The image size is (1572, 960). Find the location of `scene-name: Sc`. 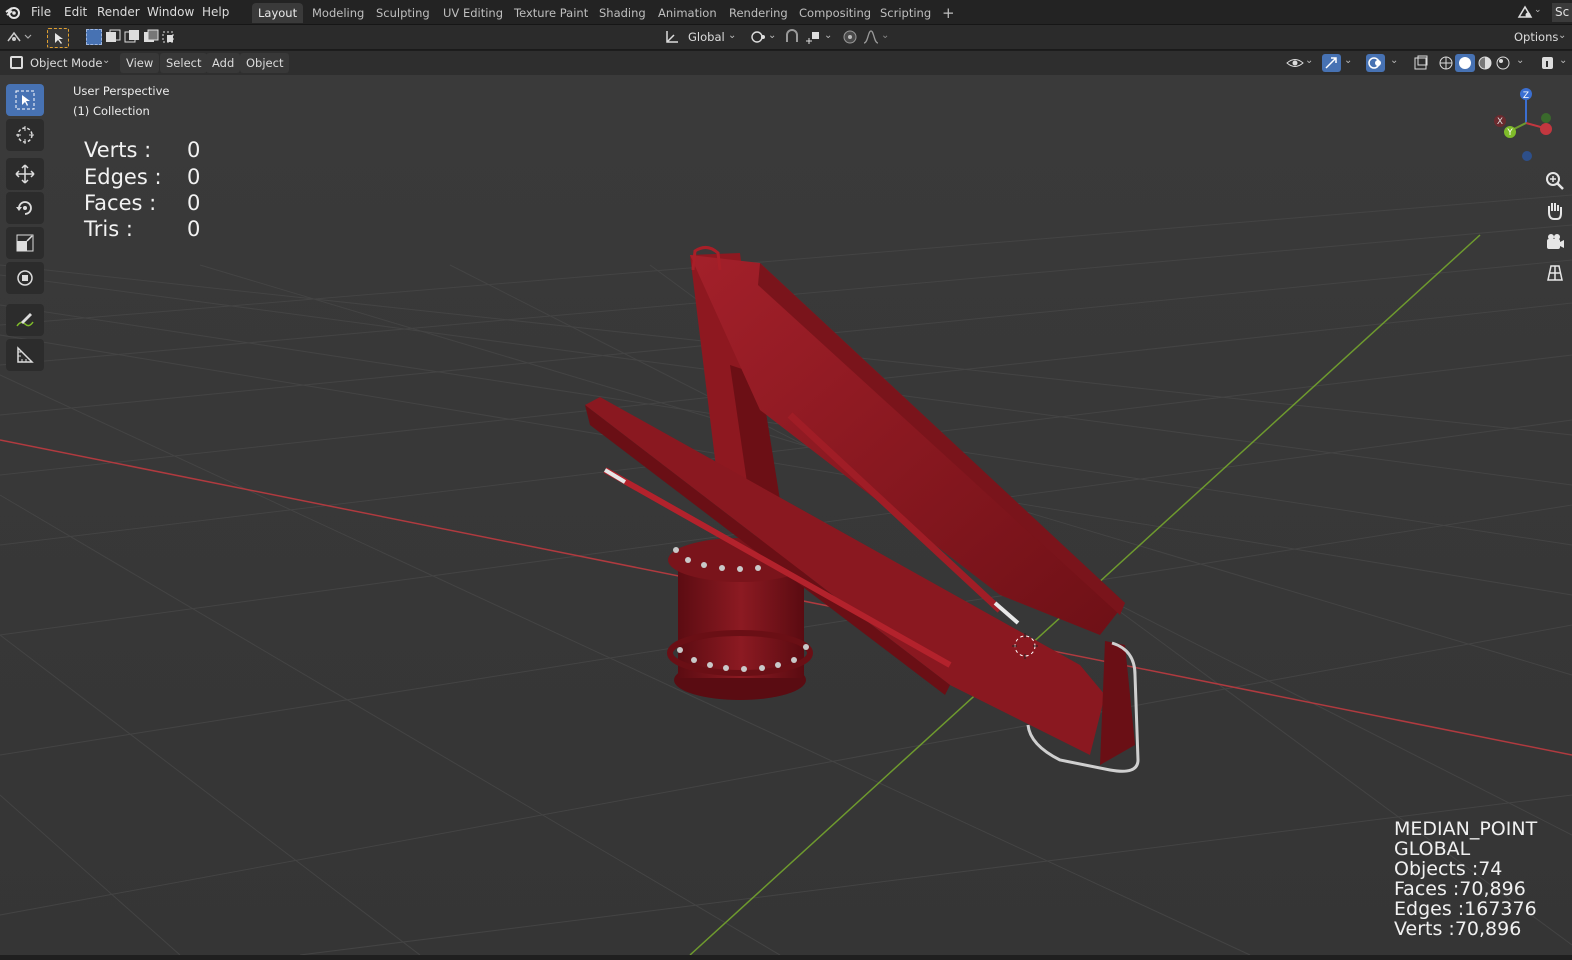

scene-name: Sc is located at coordinates (1562, 12).